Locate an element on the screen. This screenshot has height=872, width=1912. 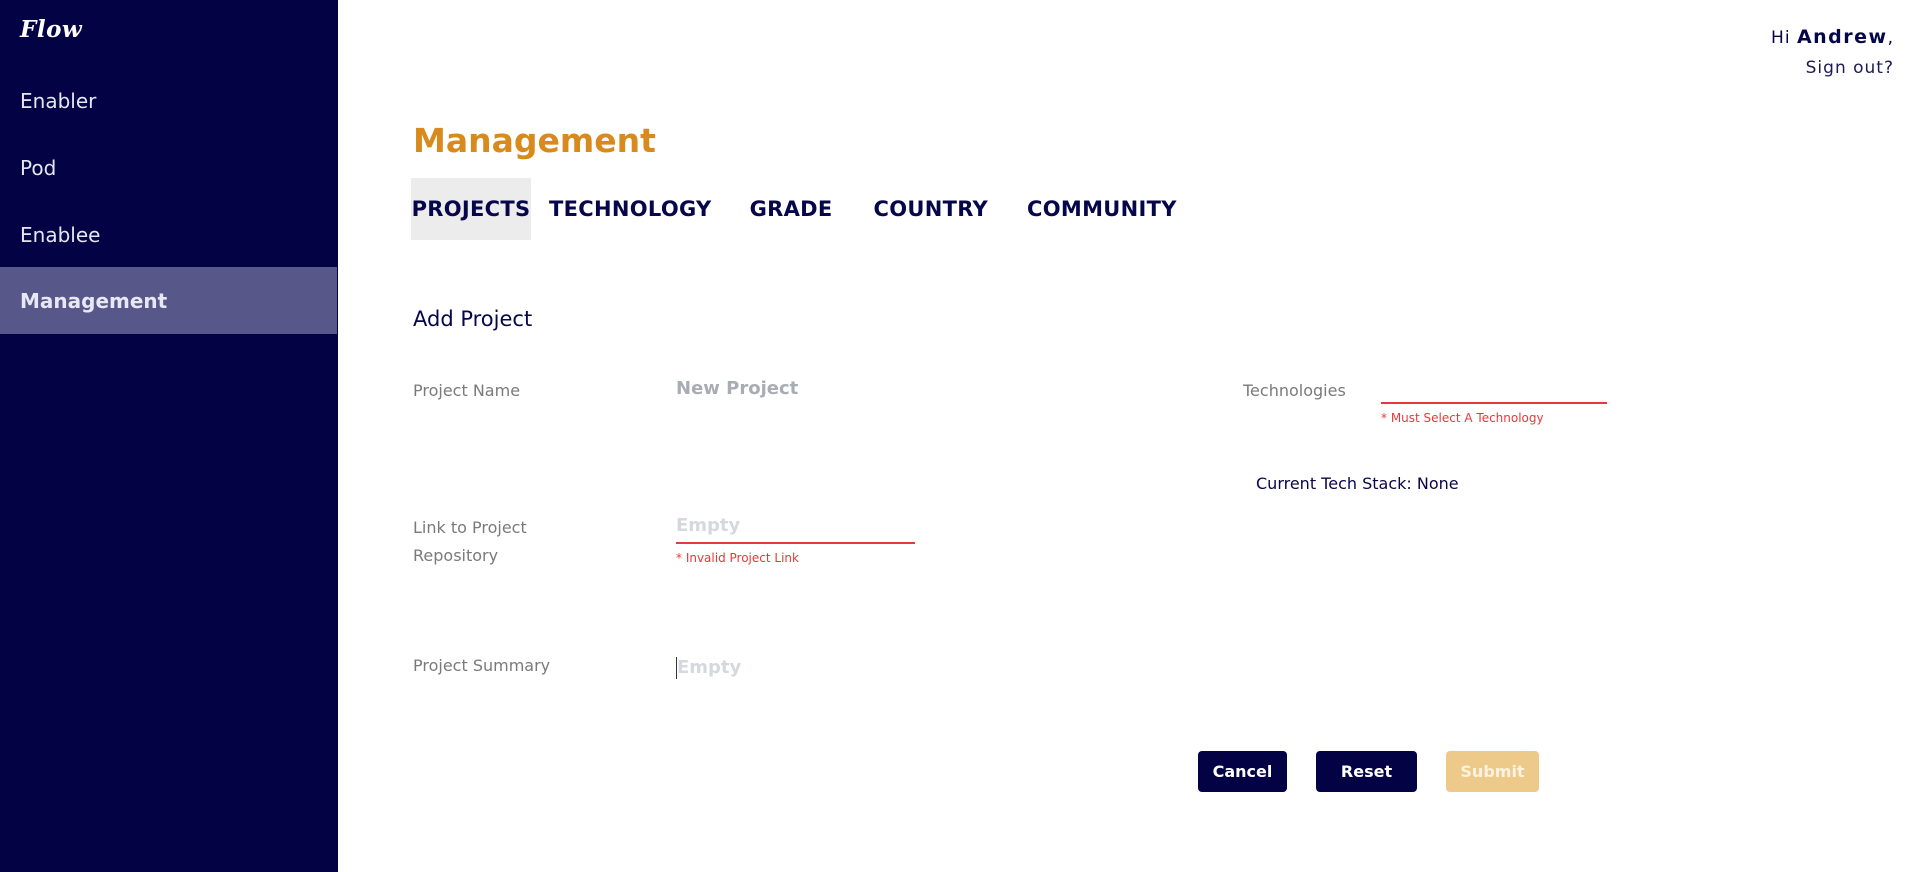
app-logo: Flow is located at coordinates (51, 29).